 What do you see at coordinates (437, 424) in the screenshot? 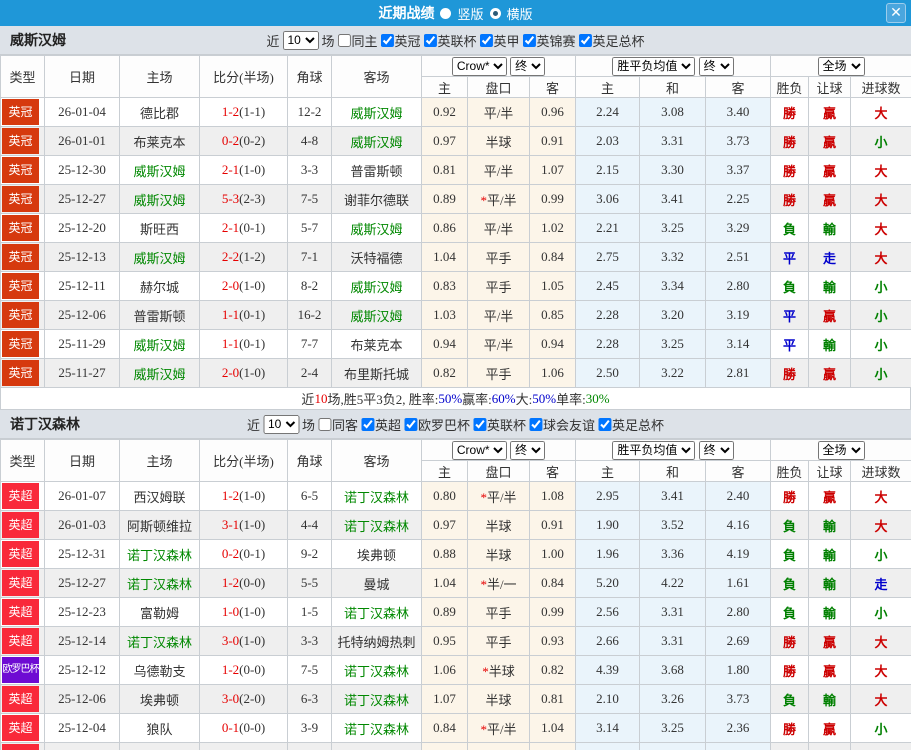
I see `league-checkbox-wrap: 欧罗巴杯` at bounding box center [437, 424].